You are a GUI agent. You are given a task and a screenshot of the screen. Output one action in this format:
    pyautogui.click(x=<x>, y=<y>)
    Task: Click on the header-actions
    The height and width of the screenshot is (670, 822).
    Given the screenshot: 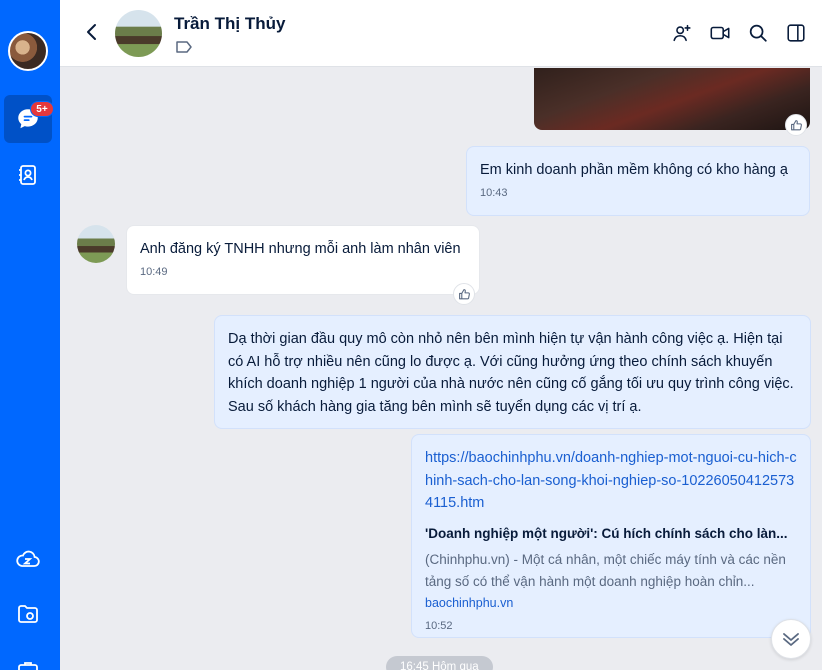 What is the action you would take?
    pyautogui.click(x=739, y=33)
    